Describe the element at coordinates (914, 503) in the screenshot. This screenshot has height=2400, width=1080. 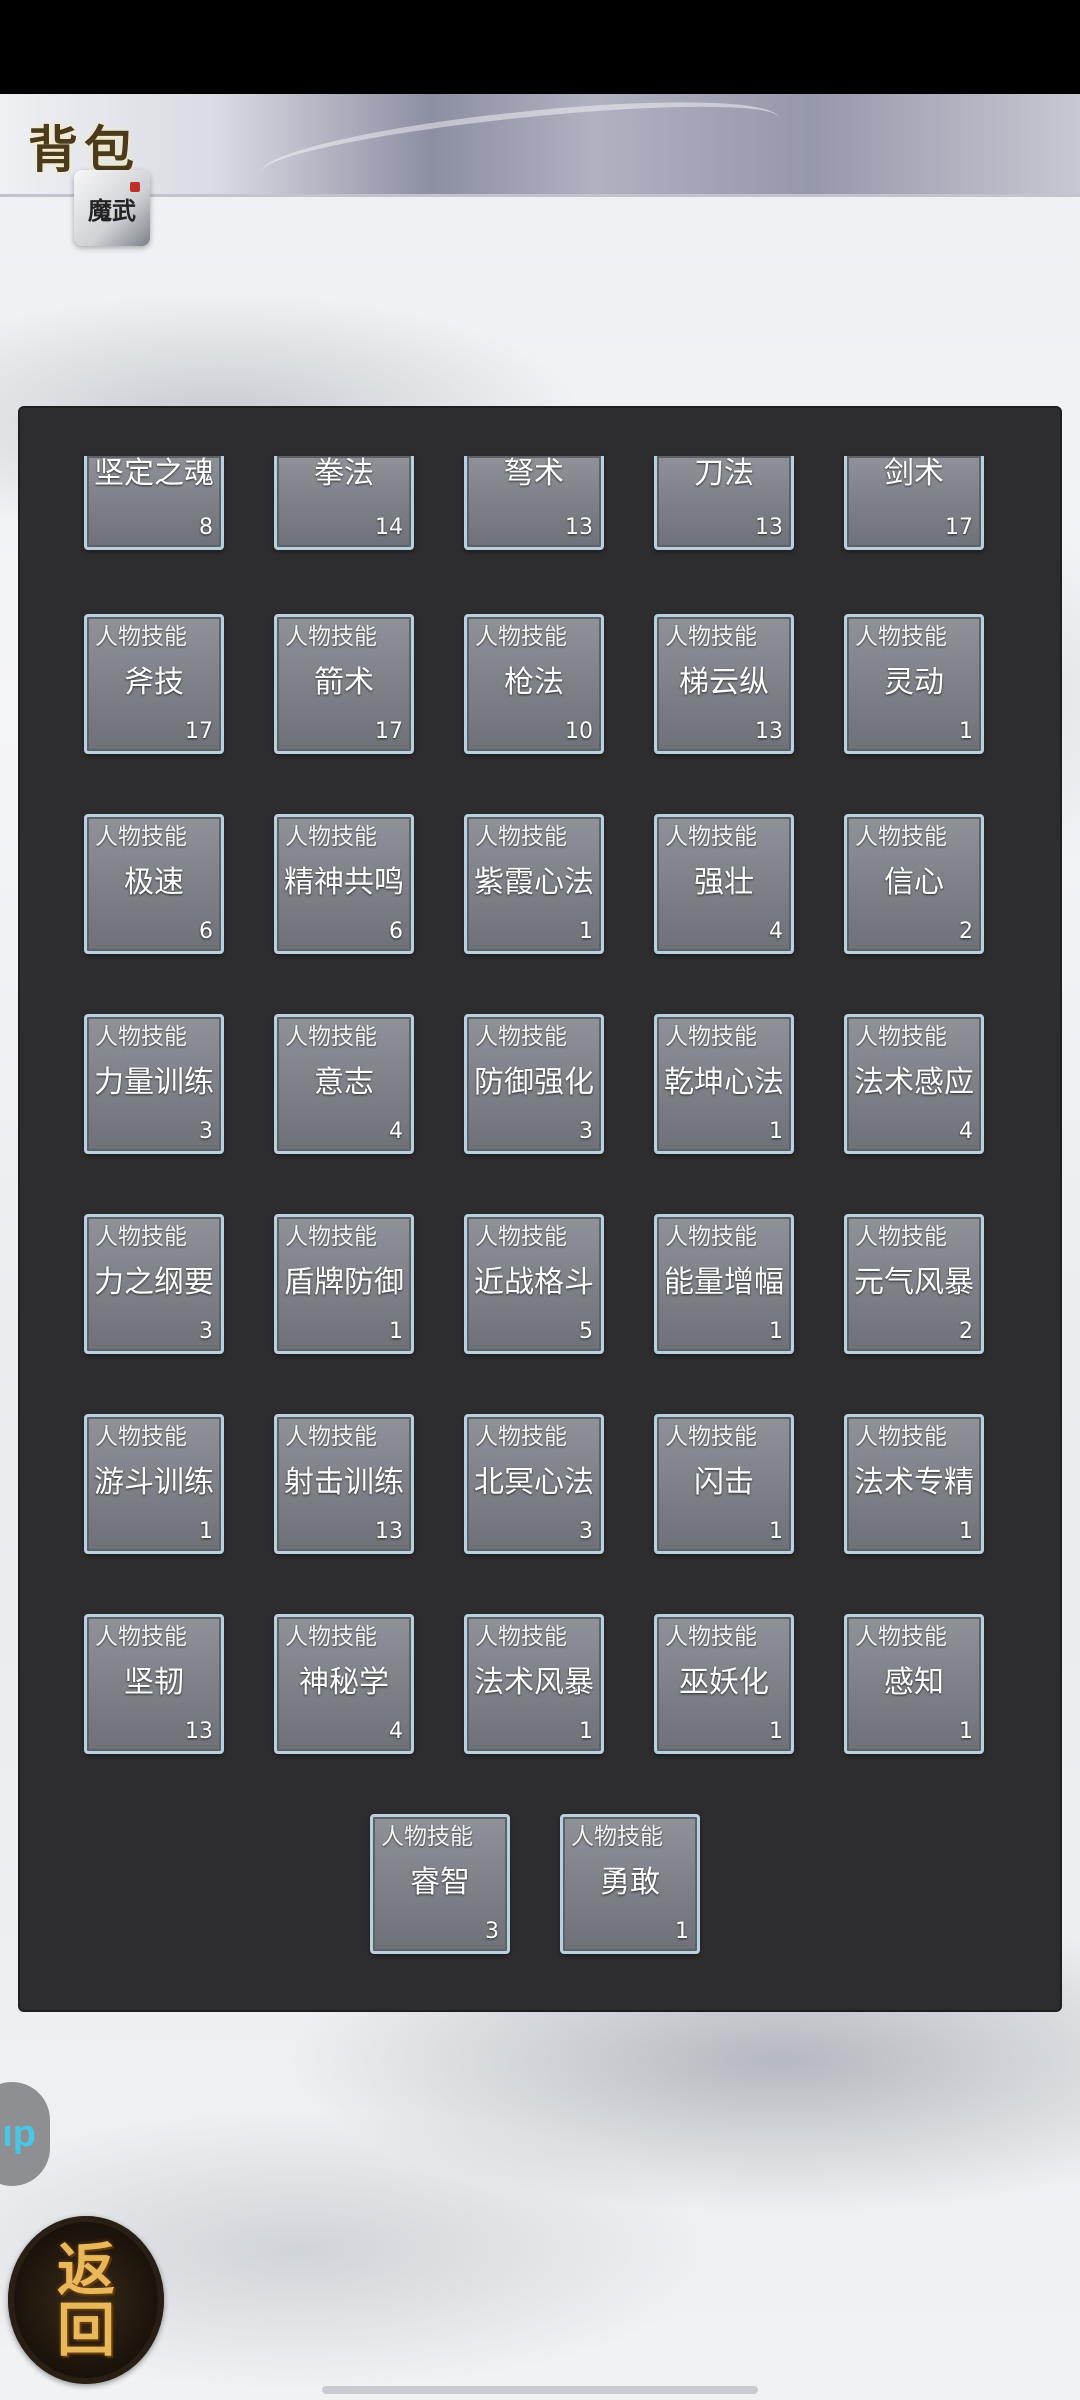
I see `skill-slot: 剑术 17` at that location.